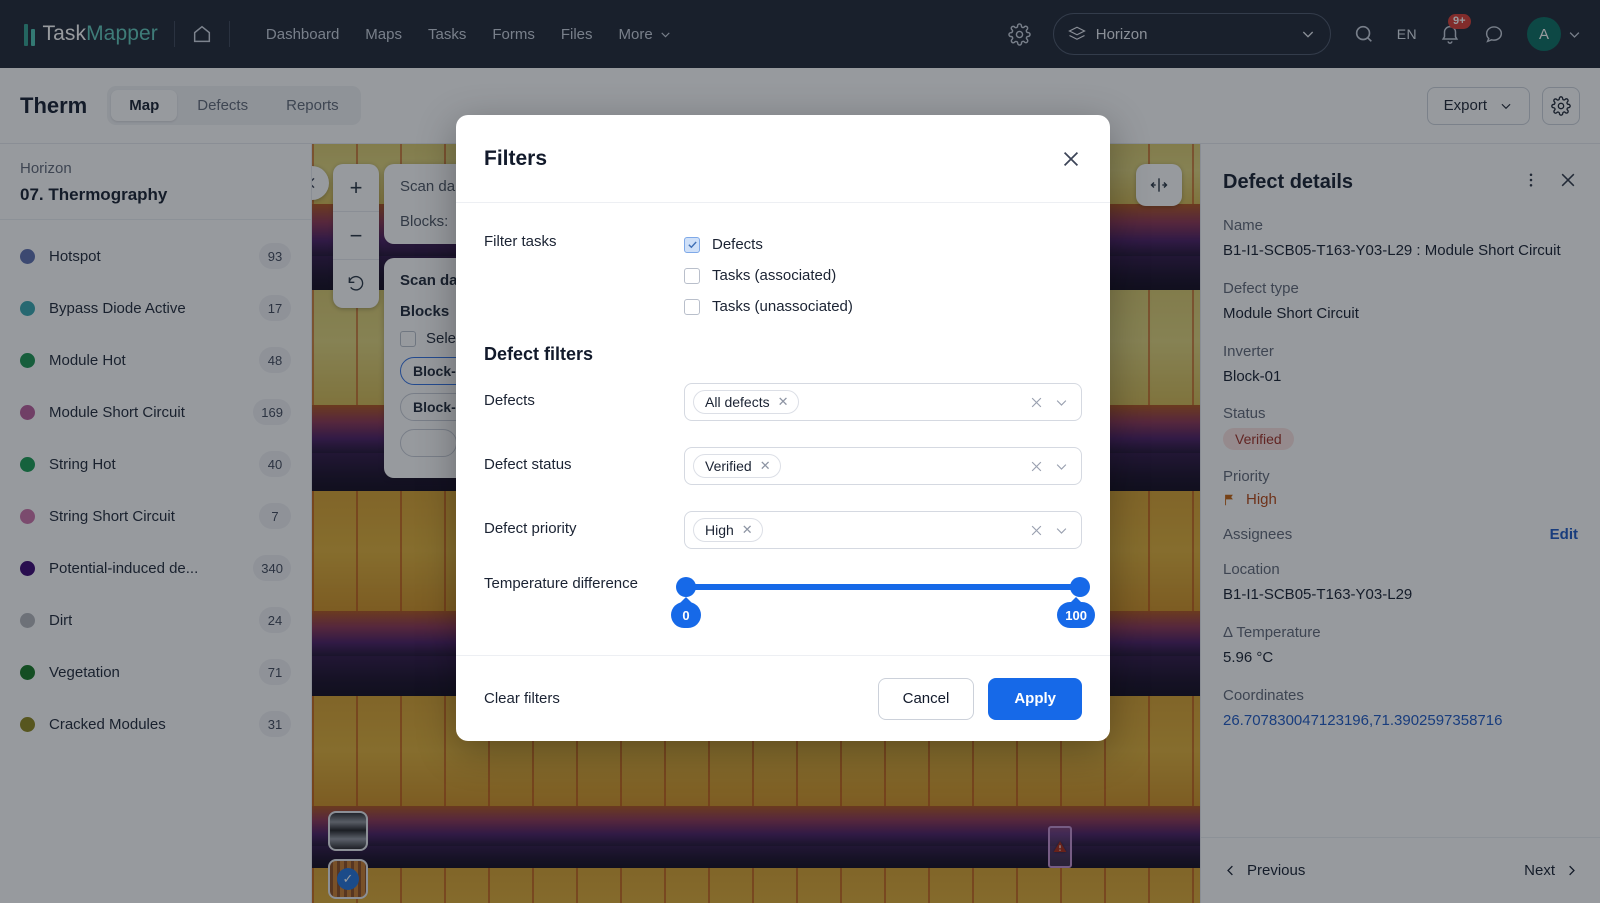  I want to click on checkbox-tasks-associated: Tasks (associated), so click(768, 275).